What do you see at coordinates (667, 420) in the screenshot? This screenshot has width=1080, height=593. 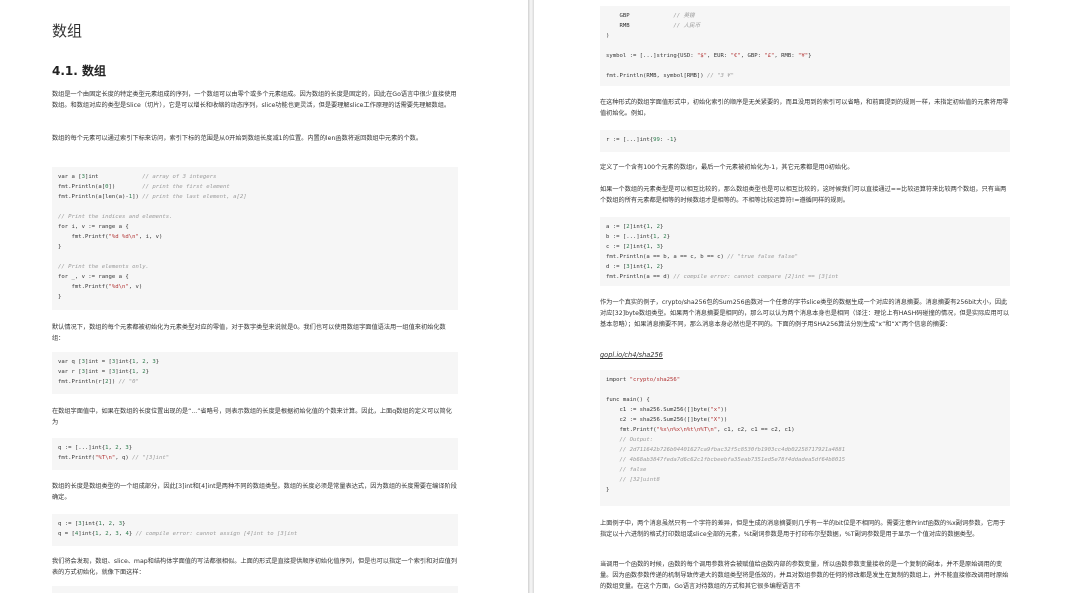 I see `code-line: c2 := sha256.Sum256([]byte("X"))` at bounding box center [667, 420].